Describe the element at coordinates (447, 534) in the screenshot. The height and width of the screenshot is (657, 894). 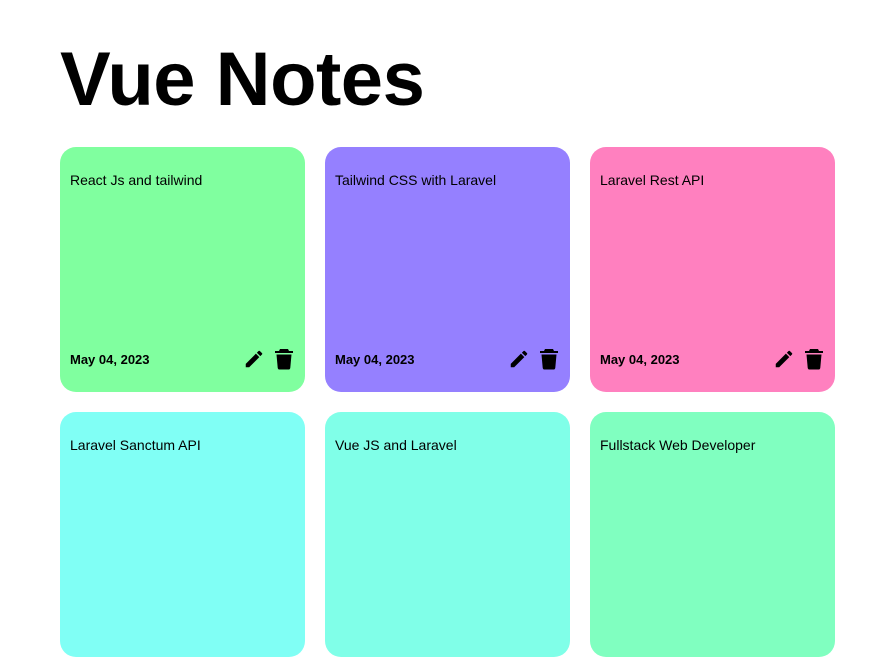
I see `note-card: Vue JS and Laravel` at that location.